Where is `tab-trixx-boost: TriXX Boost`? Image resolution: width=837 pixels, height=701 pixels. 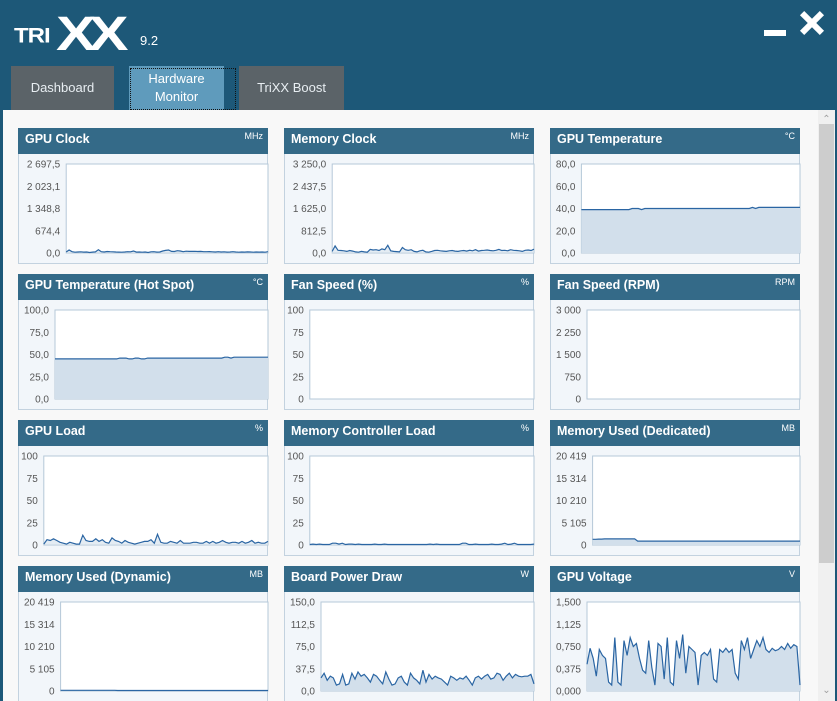 tab-trixx-boost: TriXX Boost is located at coordinates (291, 88).